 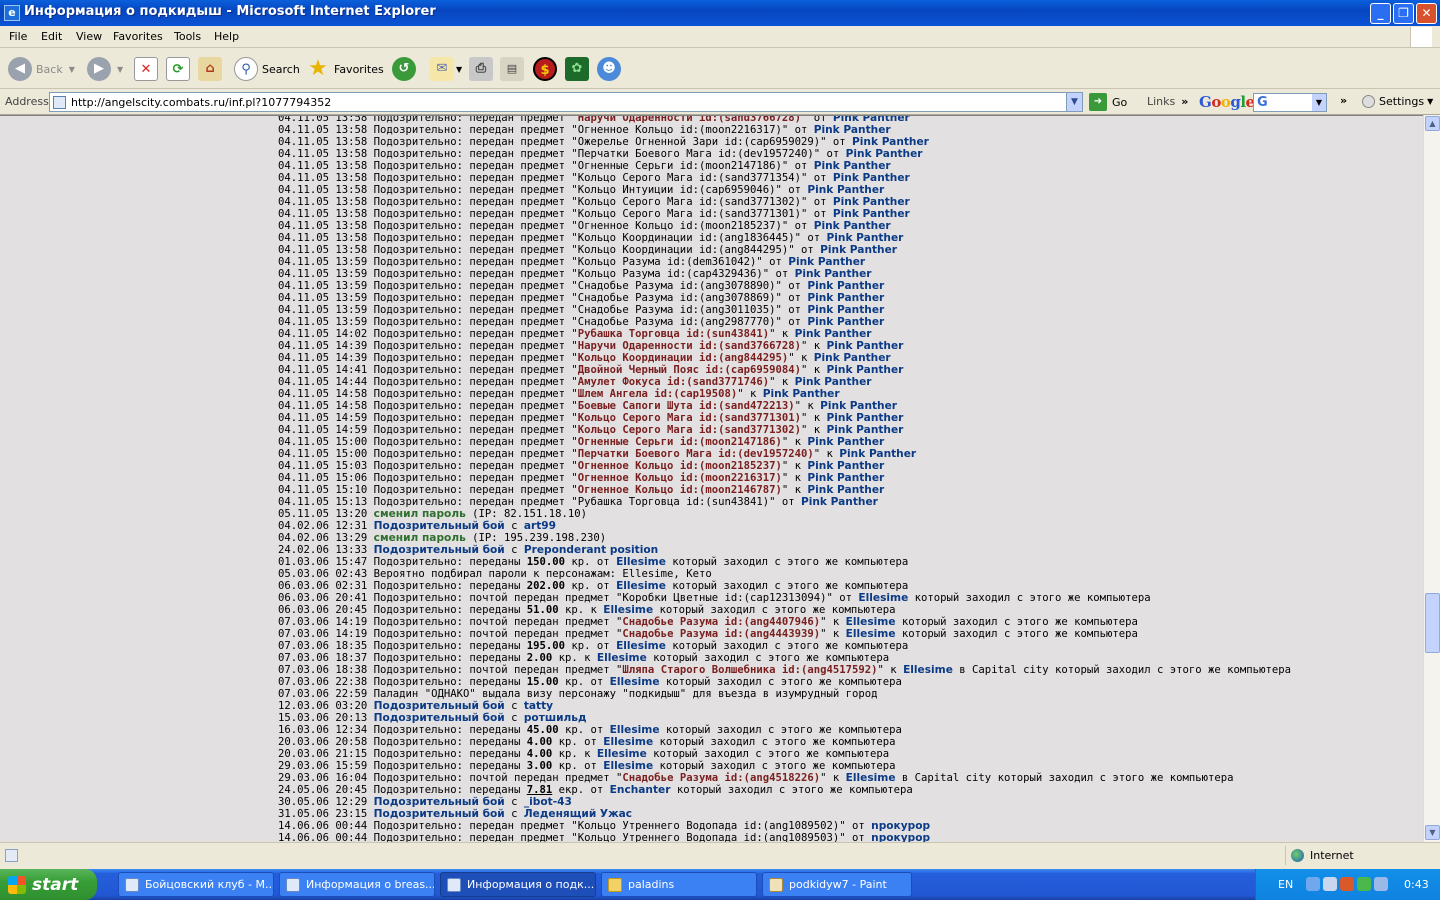 I want to click on back-button: ◀ Back ▼, so click(x=41, y=69).